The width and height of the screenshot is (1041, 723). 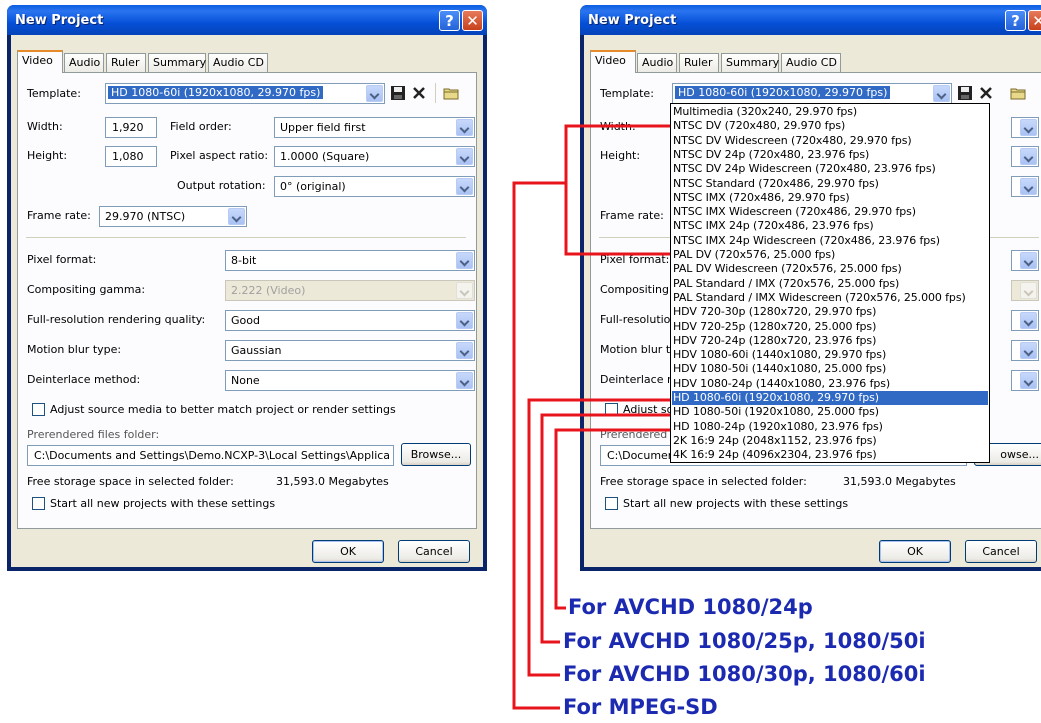 I want to click on field-order-select, so click(x=1025, y=127).